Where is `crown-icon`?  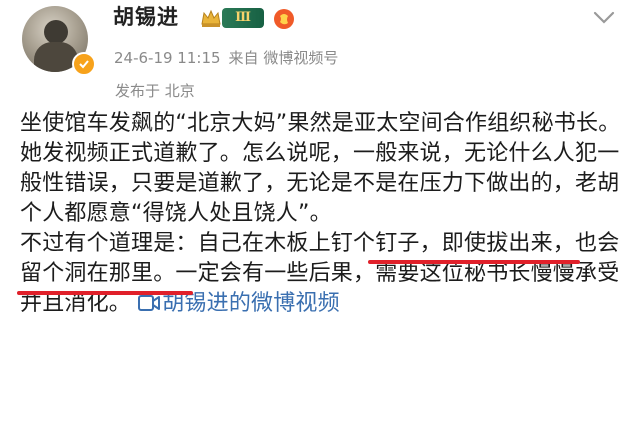
crown-icon is located at coordinates (211, 18).